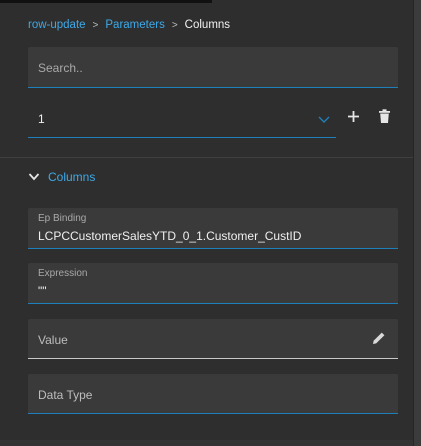  Describe the element at coordinates (353, 116) in the screenshot. I see `plus-icon` at that location.